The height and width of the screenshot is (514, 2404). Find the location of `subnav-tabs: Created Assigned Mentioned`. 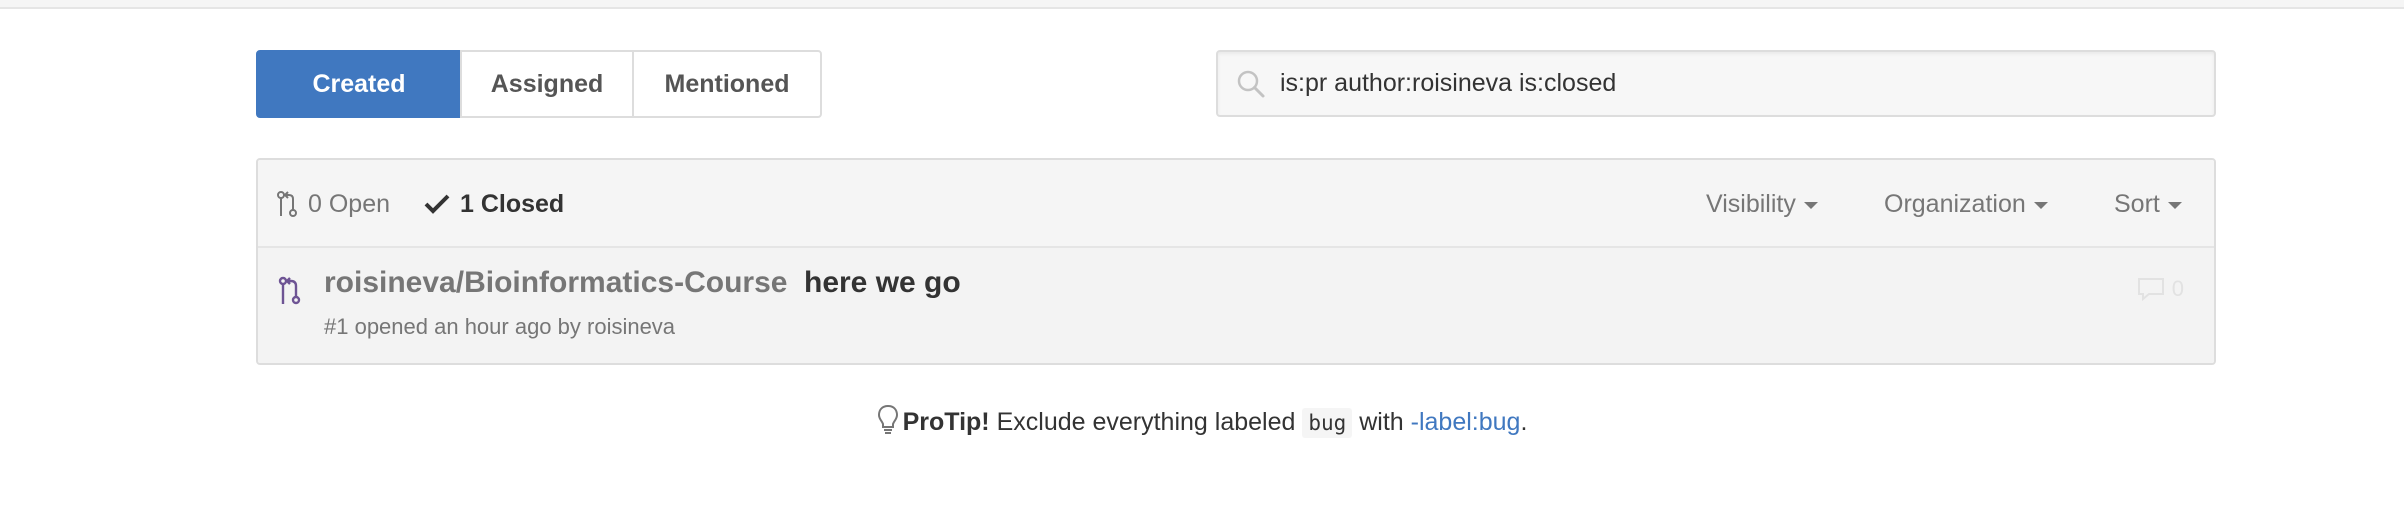

subnav-tabs: Created Assigned Mentioned is located at coordinates (539, 84).